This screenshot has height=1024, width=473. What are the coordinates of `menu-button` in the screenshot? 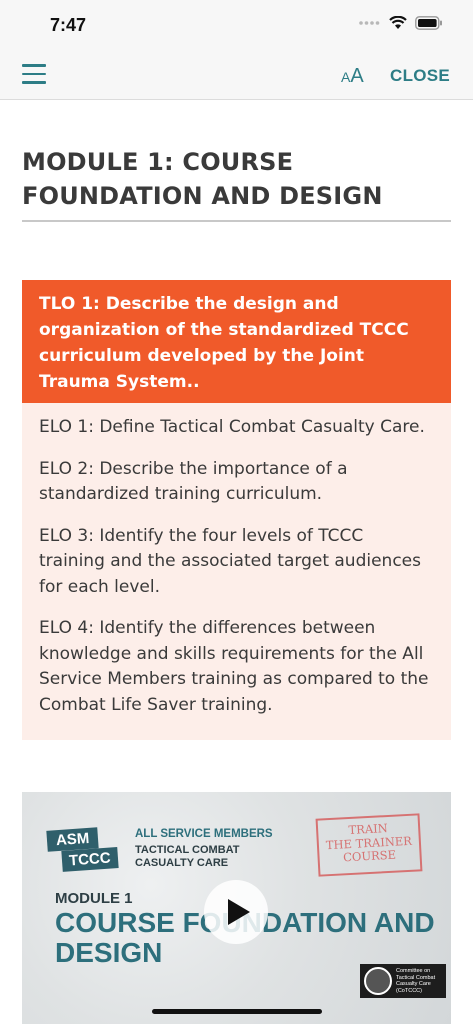 It's located at (34, 75).